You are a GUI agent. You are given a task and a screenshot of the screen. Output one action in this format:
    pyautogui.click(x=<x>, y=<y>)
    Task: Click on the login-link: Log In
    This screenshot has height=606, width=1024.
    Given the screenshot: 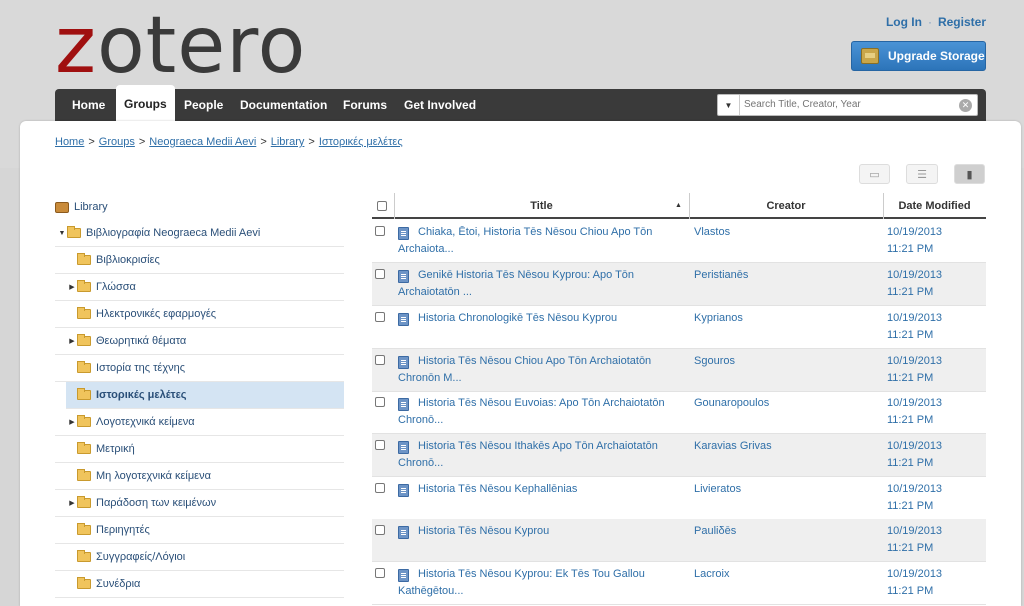 What is the action you would take?
    pyautogui.click(x=904, y=22)
    